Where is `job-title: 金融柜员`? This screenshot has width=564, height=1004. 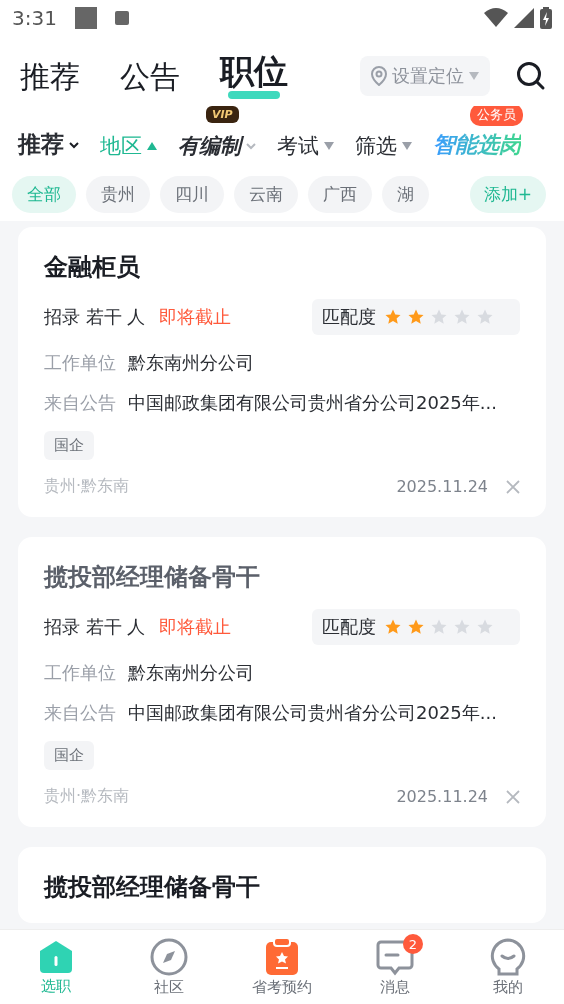 job-title: 金融柜员 is located at coordinates (92, 267).